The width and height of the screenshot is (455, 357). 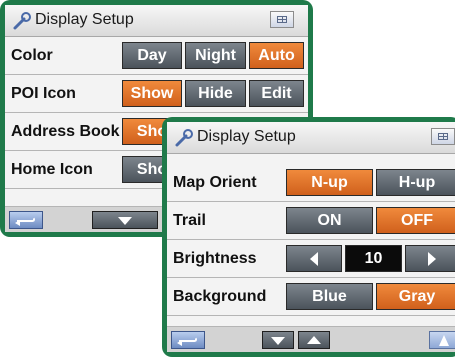 What do you see at coordinates (415, 182) in the screenshot?
I see `map-orient-h-up-button: H-up` at bounding box center [415, 182].